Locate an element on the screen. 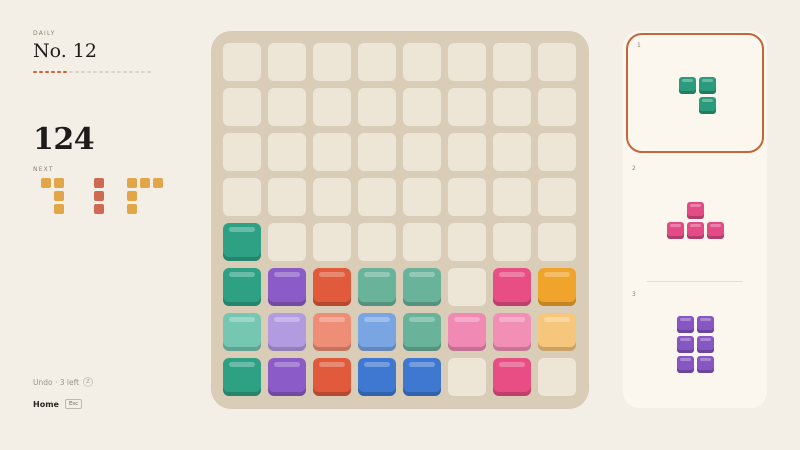 Image resolution: width=800 pixels, height=450 pixels. undo-label: Undo · 3 left is located at coordinates (56, 382).